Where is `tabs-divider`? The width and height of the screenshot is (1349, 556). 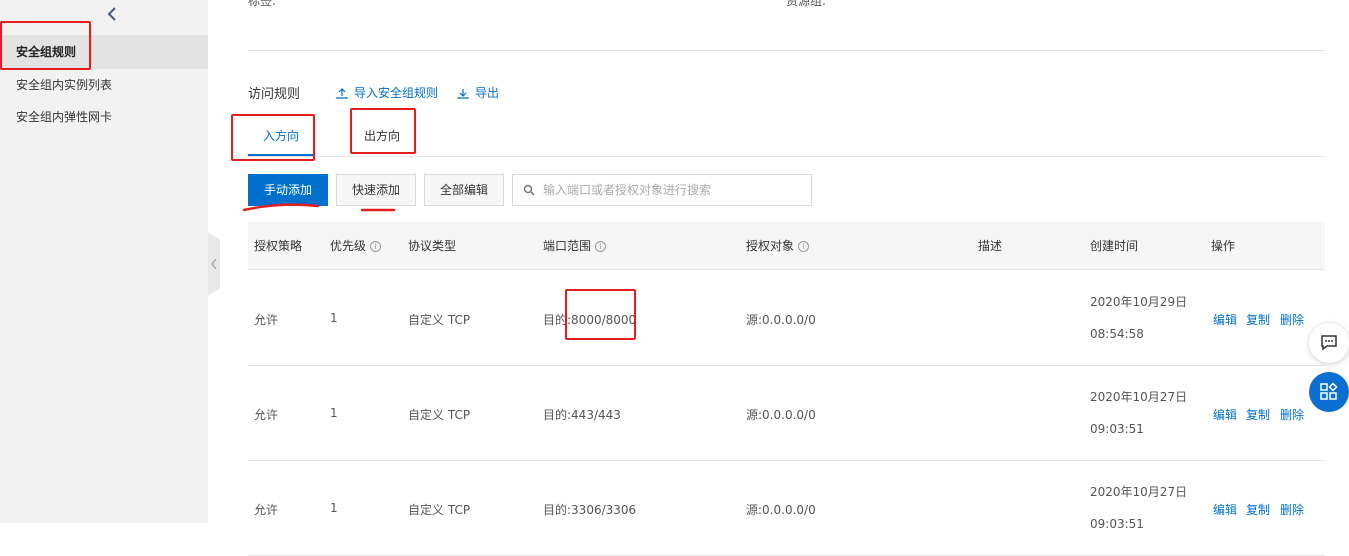 tabs-divider is located at coordinates (786, 156).